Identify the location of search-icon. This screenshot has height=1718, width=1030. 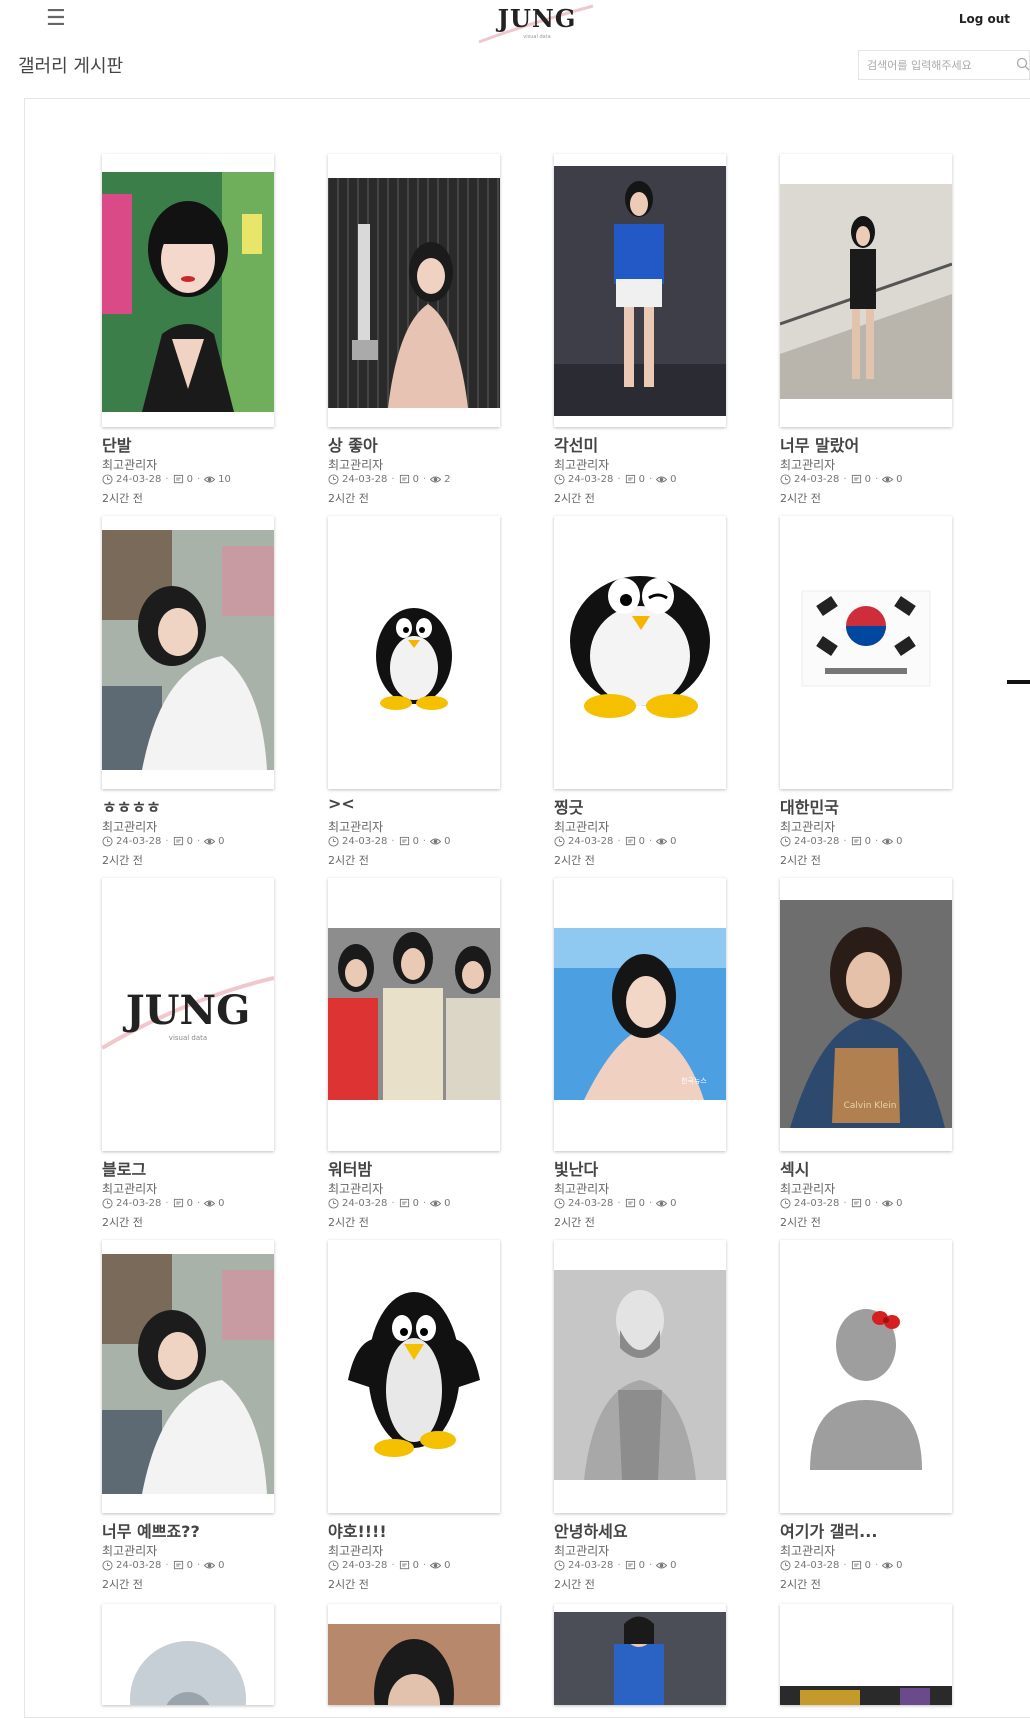
(1023, 64).